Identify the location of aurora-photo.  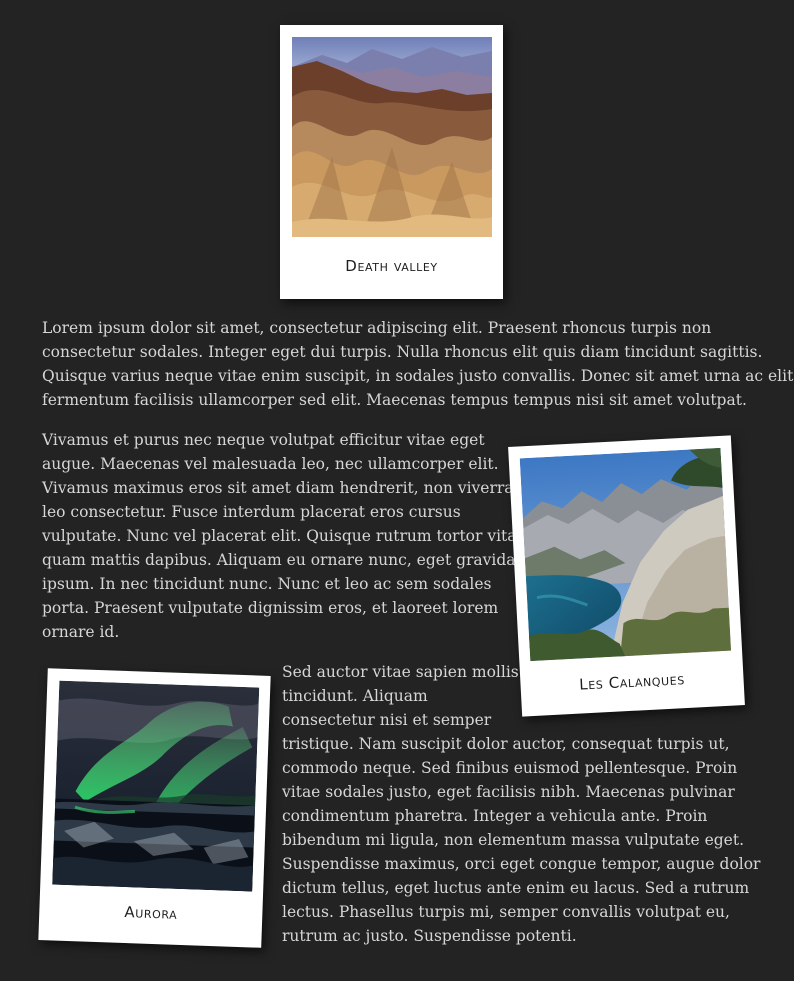
(156, 786).